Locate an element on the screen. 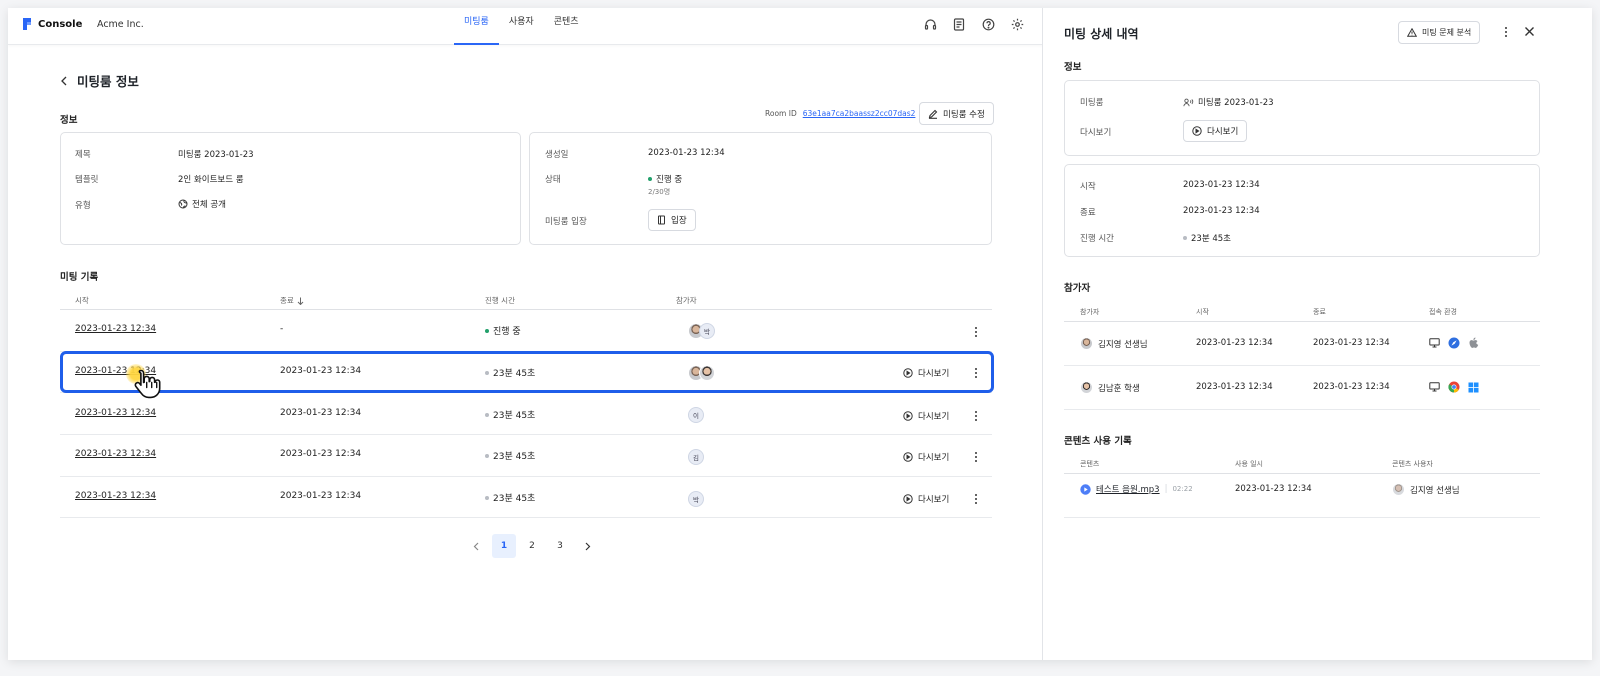  col-end-group: 종료 is located at coordinates (292, 300).